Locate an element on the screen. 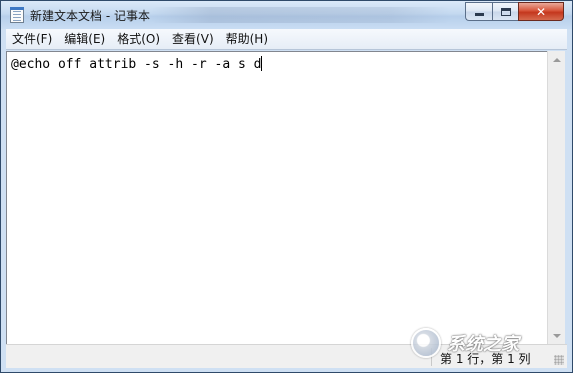 This screenshot has width=573, height=373. caption-buttons: ✕ is located at coordinates (514, 11).